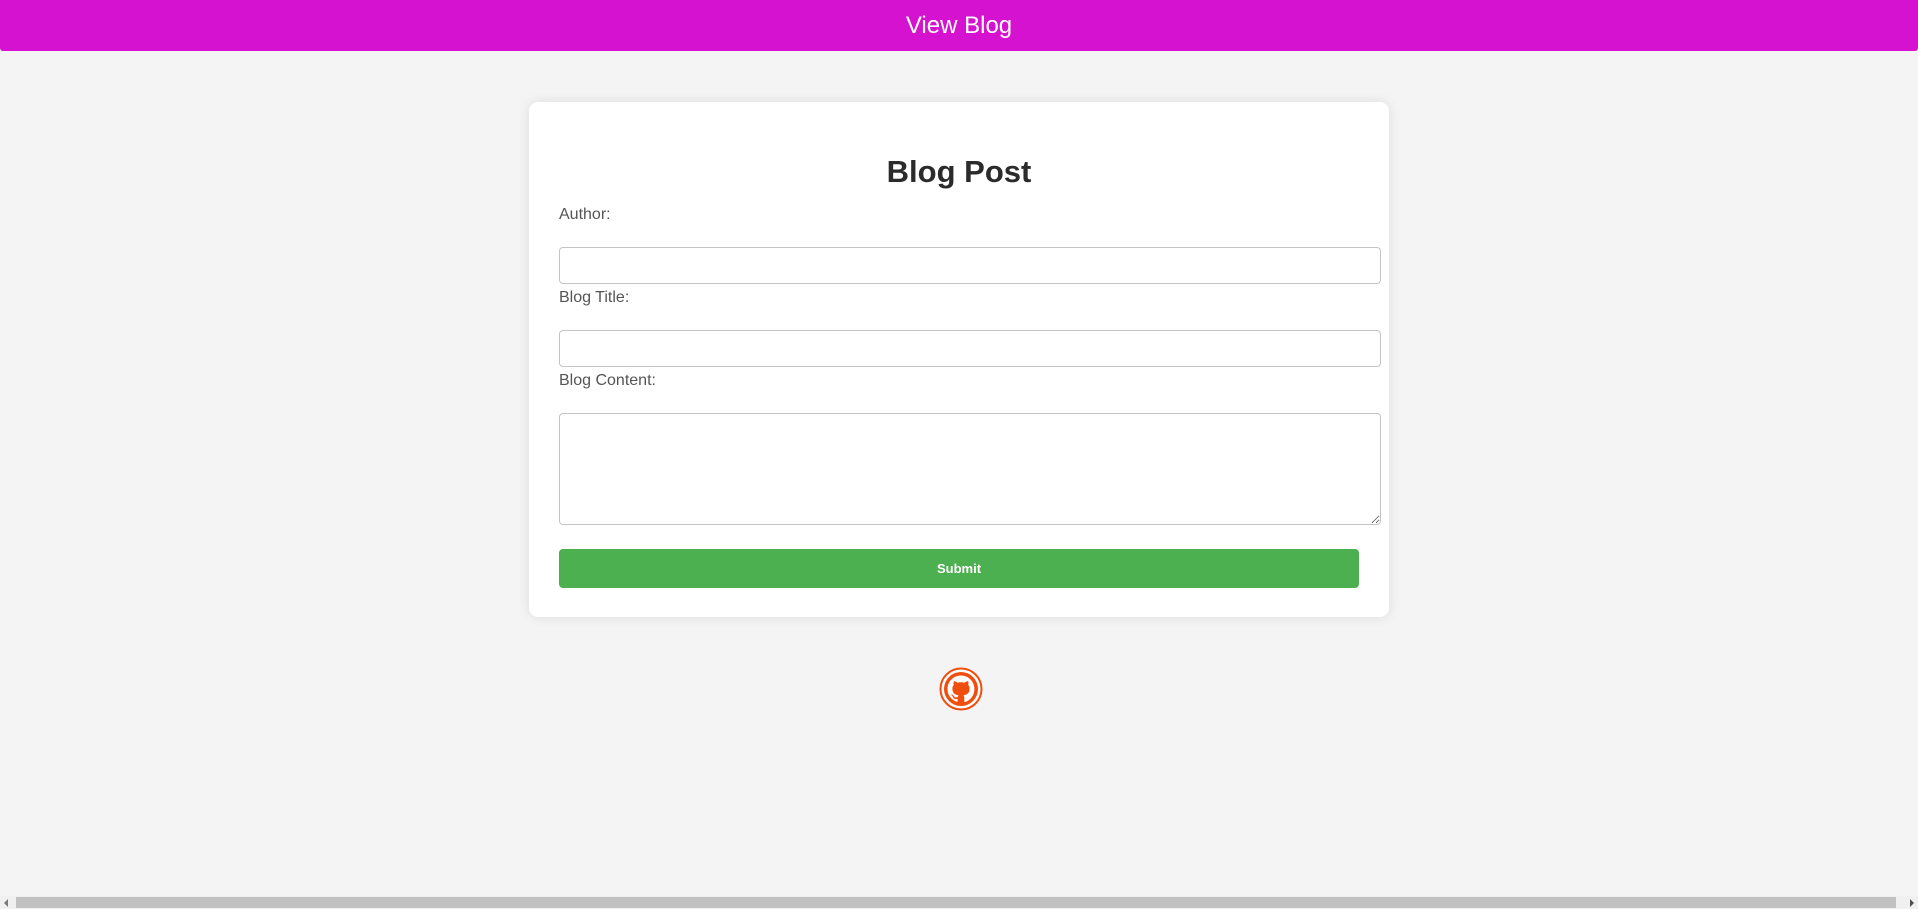 This screenshot has height=909, width=1918. What do you see at coordinates (1912, 903) in the screenshot?
I see `scroll-right-arrow-icon` at bounding box center [1912, 903].